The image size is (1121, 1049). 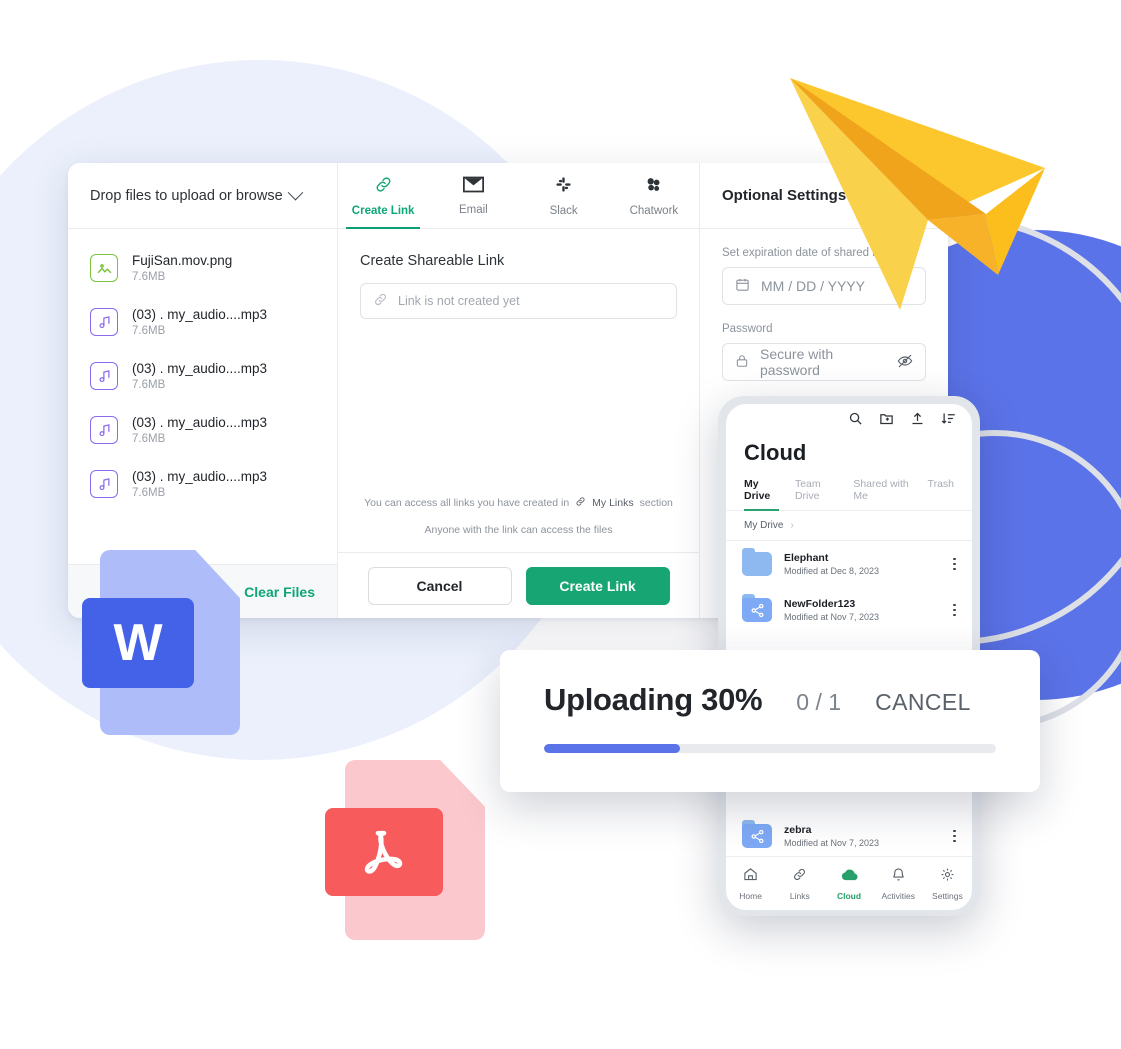 I want to click on shareable-link-placeholder: Link is not created yet, so click(x=459, y=301).